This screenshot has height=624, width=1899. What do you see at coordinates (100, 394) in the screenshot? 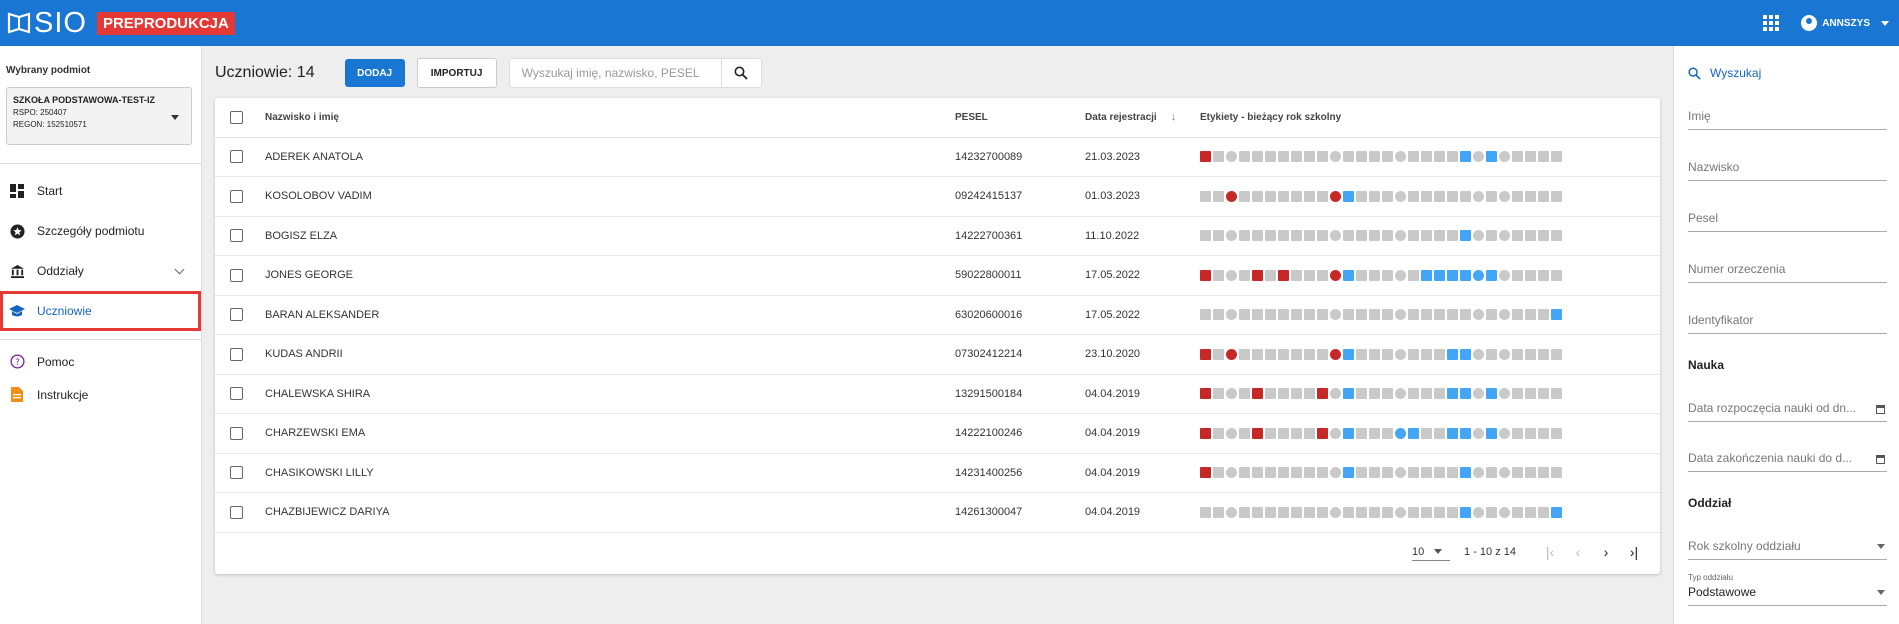
I see `sidebar-item-instructions: Instrukcje` at bounding box center [100, 394].